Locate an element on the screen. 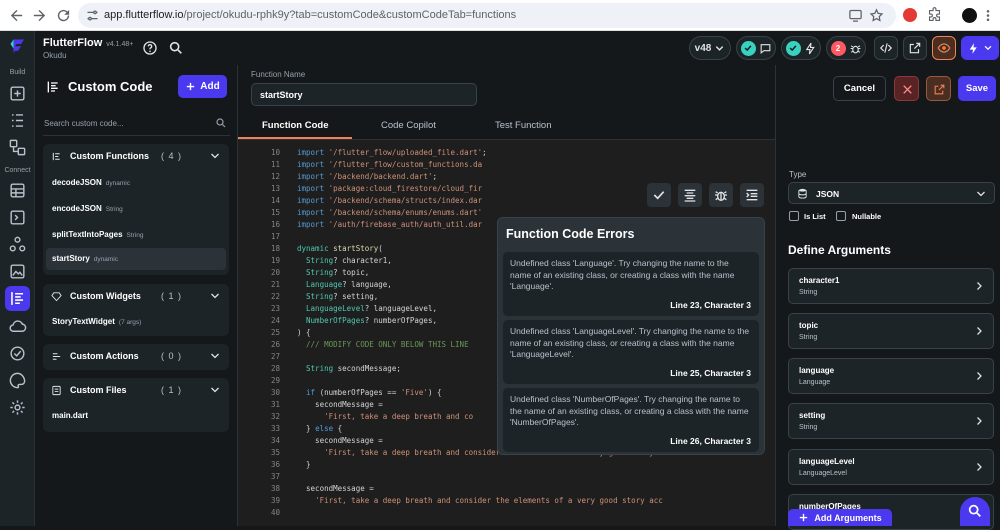  project-issues-button: 2 is located at coordinates (846, 48).